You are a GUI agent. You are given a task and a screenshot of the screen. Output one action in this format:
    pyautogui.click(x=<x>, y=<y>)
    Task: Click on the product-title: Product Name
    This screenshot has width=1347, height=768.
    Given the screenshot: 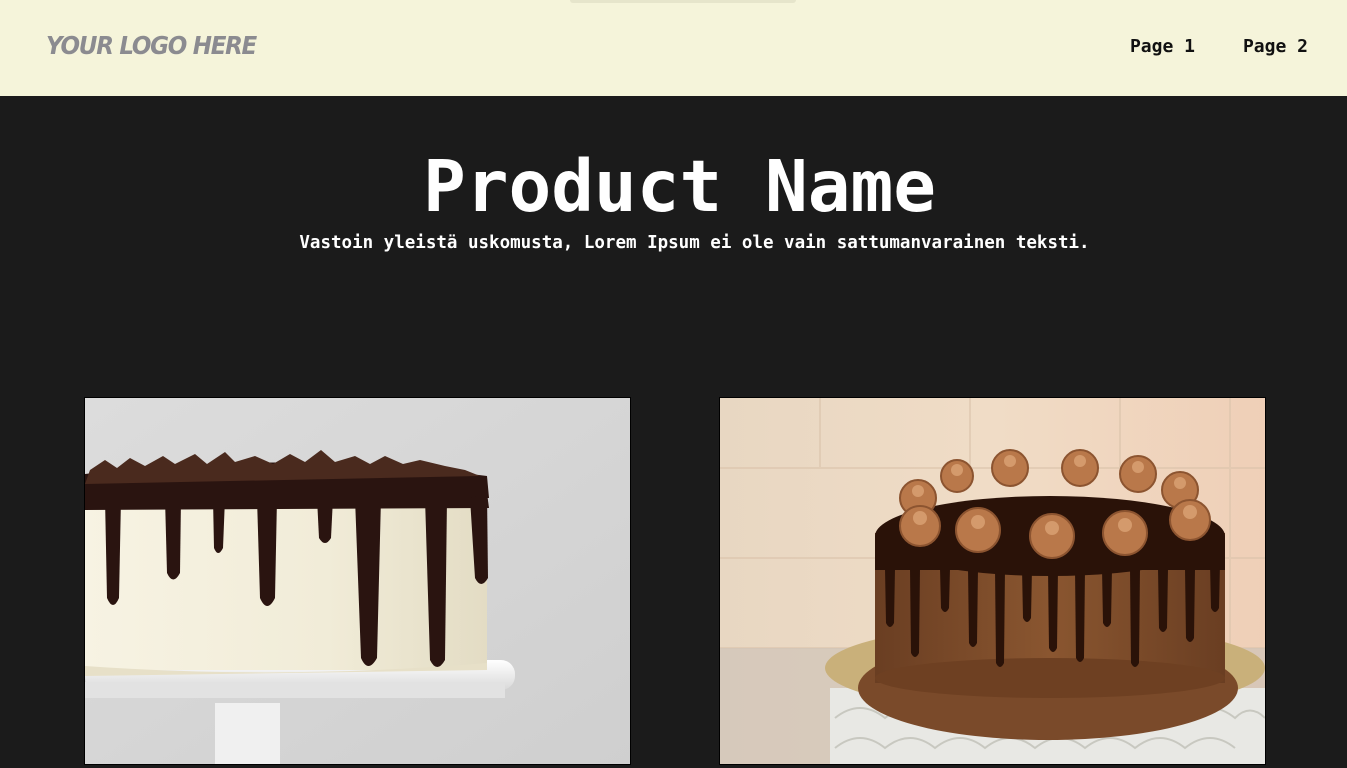 What is the action you would take?
    pyautogui.click(x=679, y=186)
    